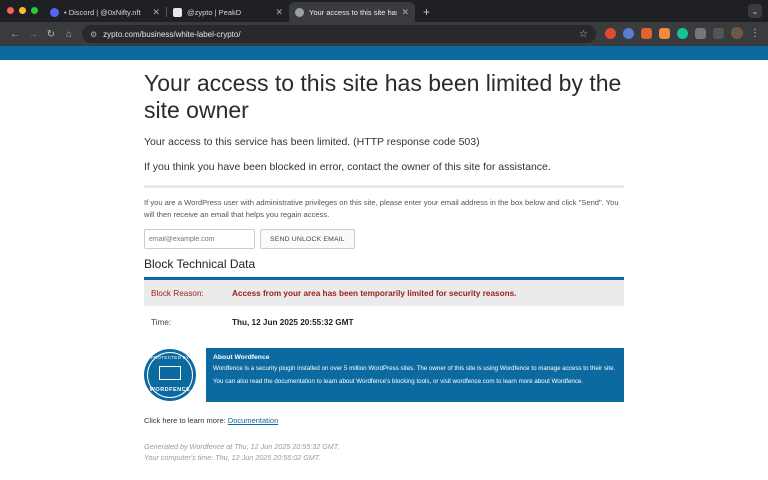  Describe the element at coordinates (177, 12) in the screenshot. I see `peakd-icon` at that location.